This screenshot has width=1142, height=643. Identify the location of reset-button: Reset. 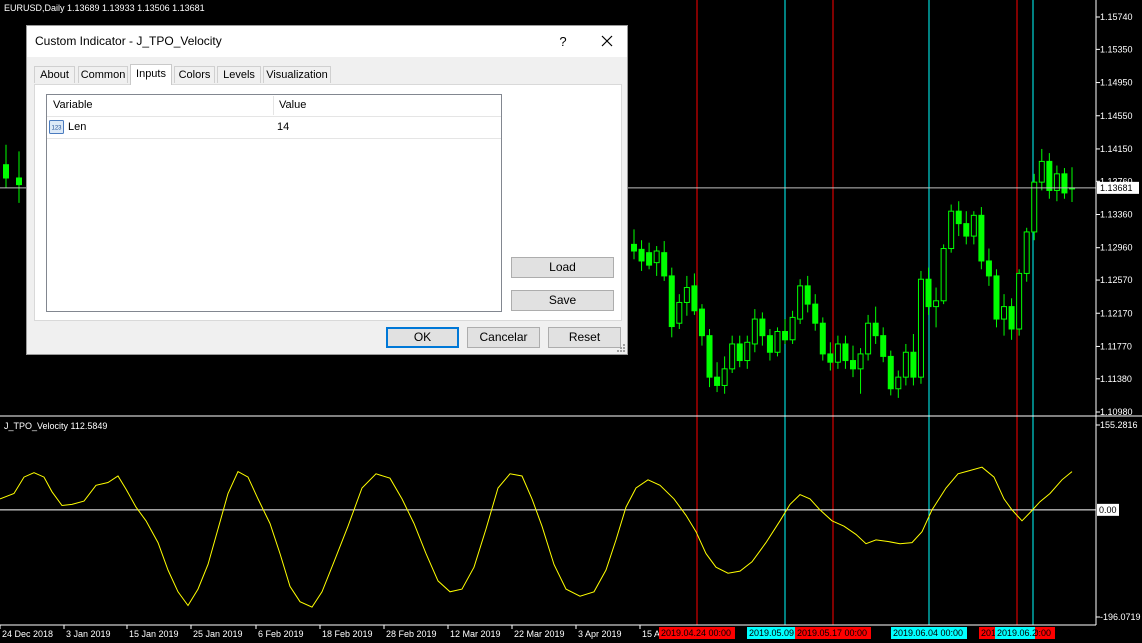
(584, 337).